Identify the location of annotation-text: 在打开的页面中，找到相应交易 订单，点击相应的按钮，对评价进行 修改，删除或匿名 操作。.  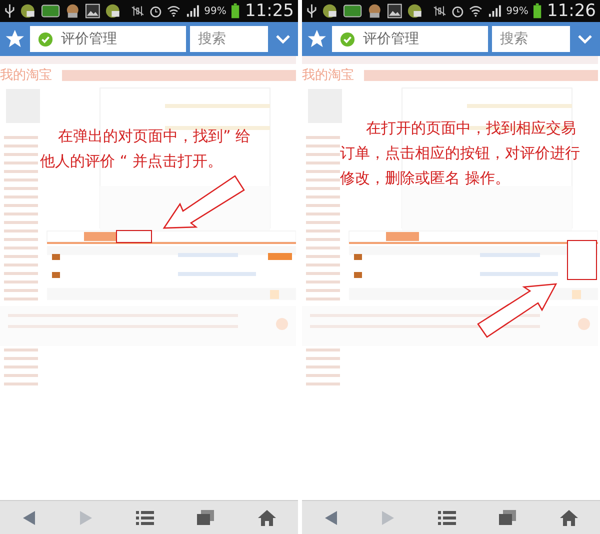
(460, 153).